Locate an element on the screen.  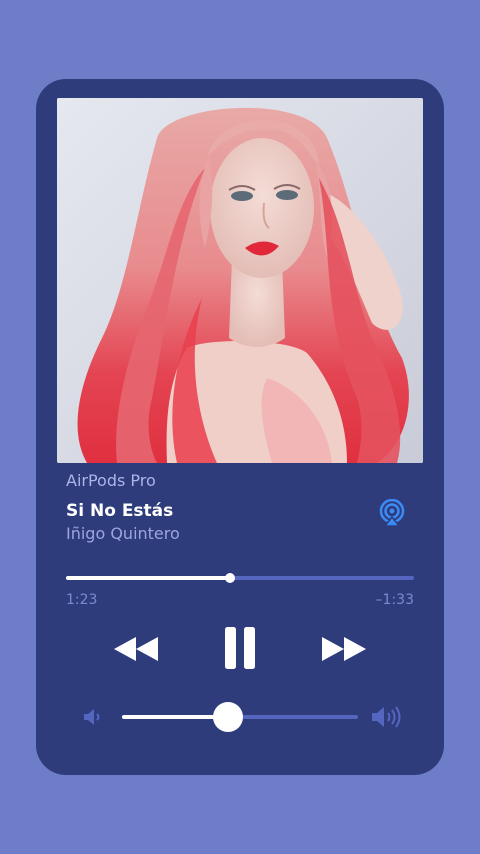
remaining-time: –1:33 is located at coordinates (394, 600).